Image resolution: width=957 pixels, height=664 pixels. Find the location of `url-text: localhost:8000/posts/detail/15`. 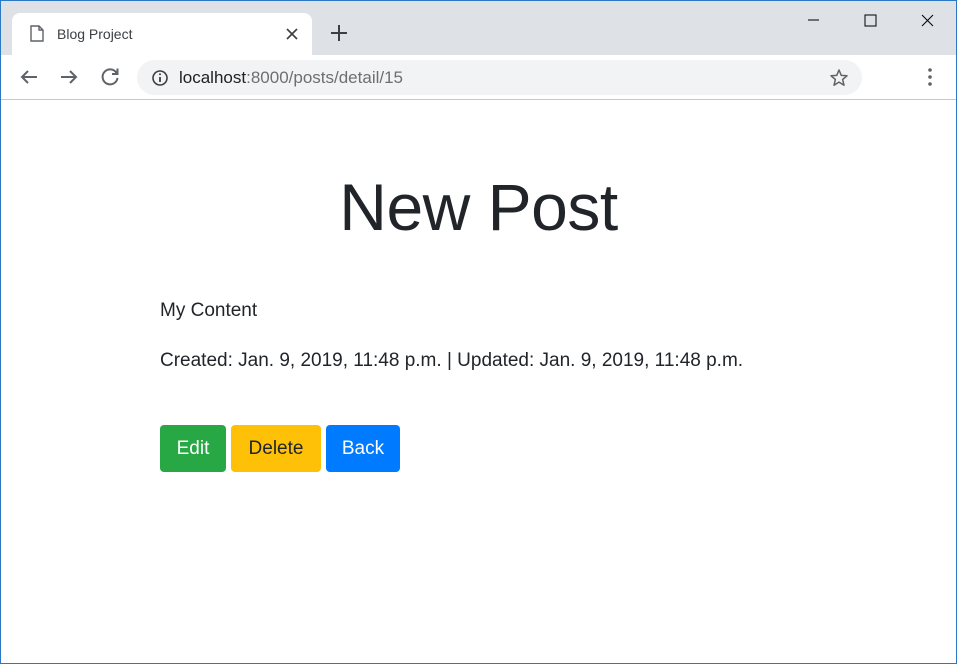

url-text: localhost:8000/posts/detail/15 is located at coordinates (291, 78).